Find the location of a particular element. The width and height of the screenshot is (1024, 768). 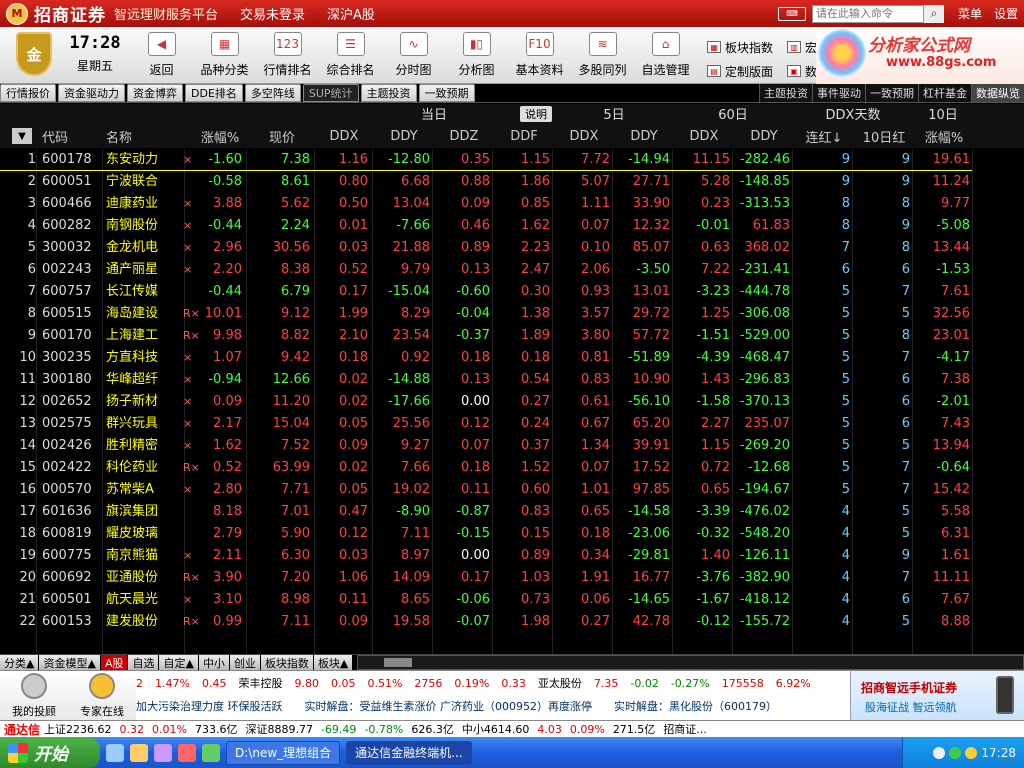

tab-capital-game: 资金博弈 is located at coordinates (155, 93).